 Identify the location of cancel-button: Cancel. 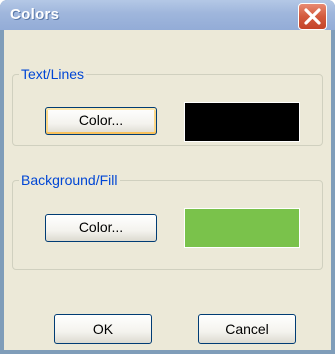
(247, 329).